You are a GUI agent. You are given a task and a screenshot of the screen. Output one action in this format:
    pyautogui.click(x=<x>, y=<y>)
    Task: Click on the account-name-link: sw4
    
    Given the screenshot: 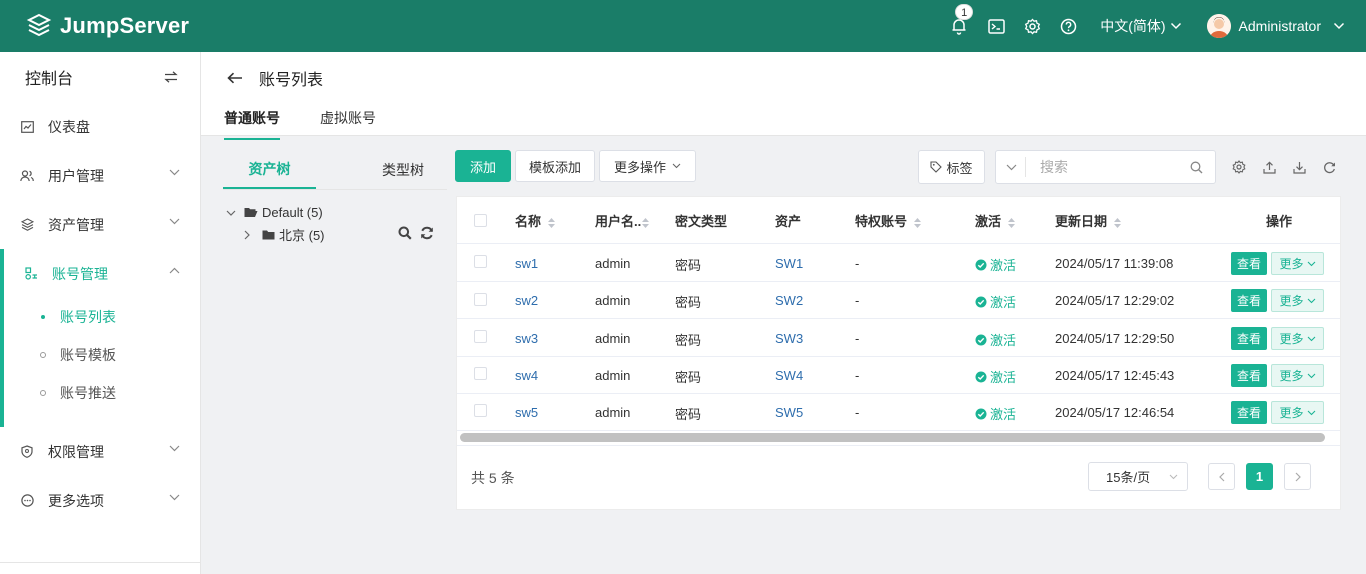 What is the action you would take?
    pyautogui.click(x=526, y=375)
    